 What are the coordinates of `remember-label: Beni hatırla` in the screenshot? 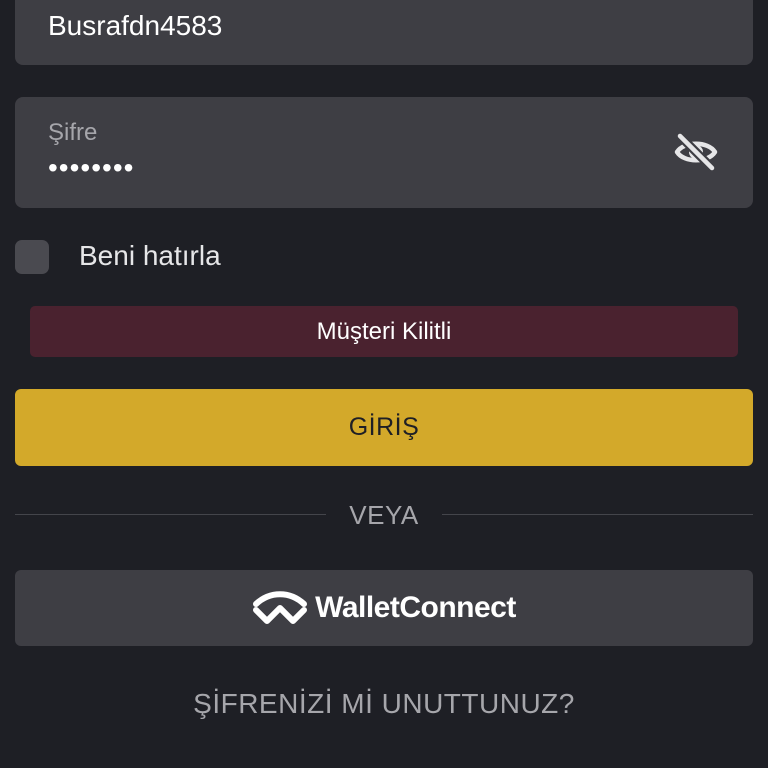 It's located at (150, 256).